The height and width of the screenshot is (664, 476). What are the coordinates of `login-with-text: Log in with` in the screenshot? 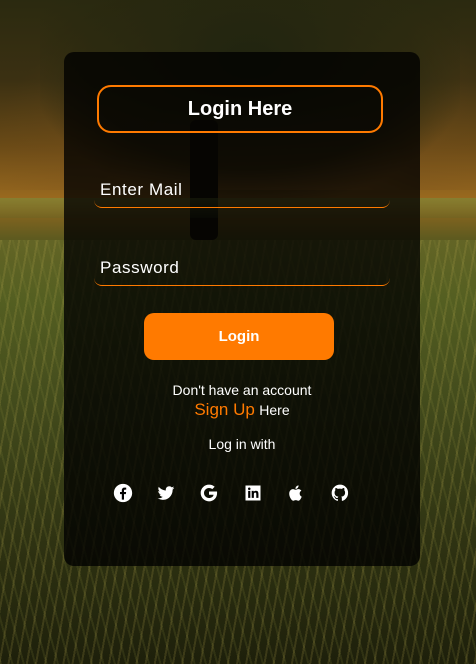 It's located at (242, 444).